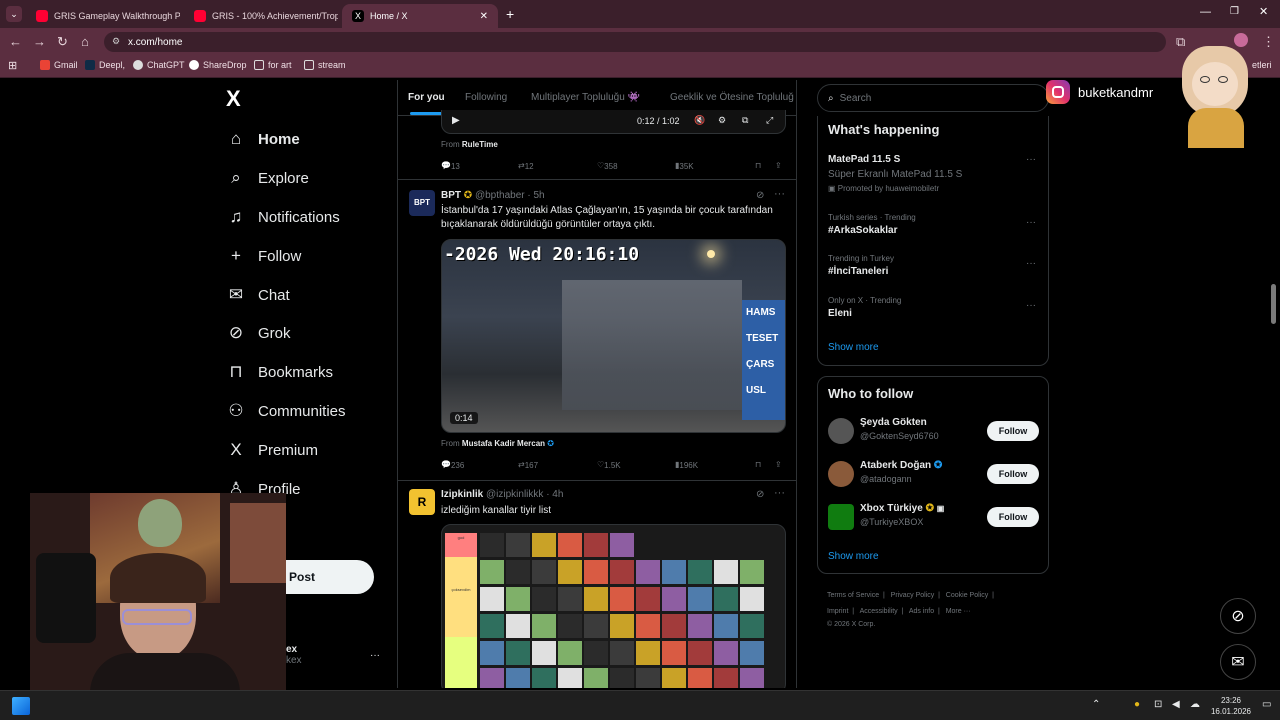  I want to click on browser-tab: GRIS Gameplay Walkthrough P ✕, so click(103, 16).